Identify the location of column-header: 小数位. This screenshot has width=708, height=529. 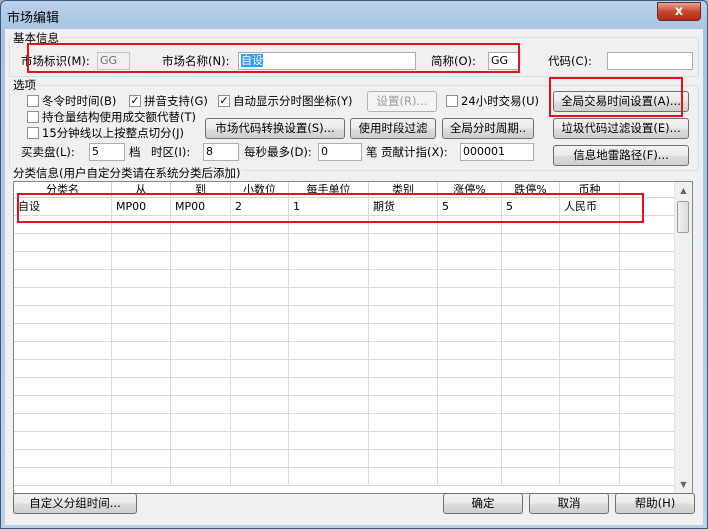
(260, 190).